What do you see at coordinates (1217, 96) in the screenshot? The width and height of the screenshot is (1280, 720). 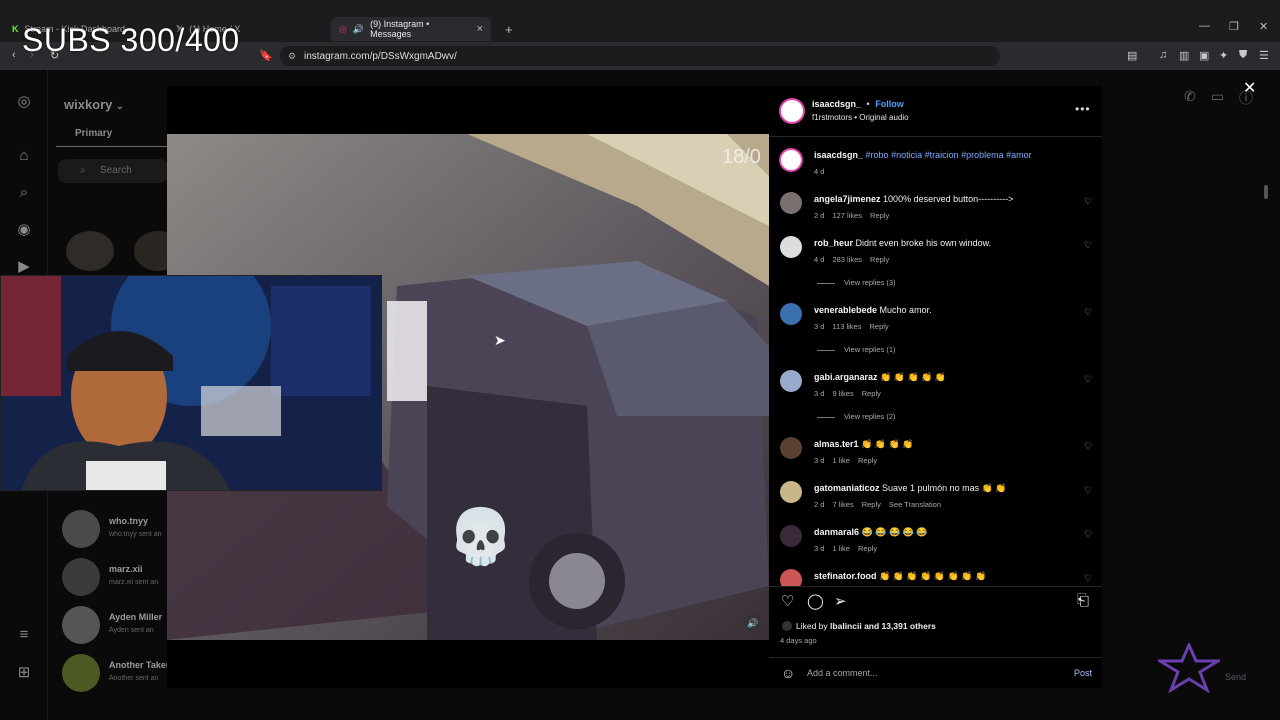 I see `video-call-icon: ▭` at bounding box center [1217, 96].